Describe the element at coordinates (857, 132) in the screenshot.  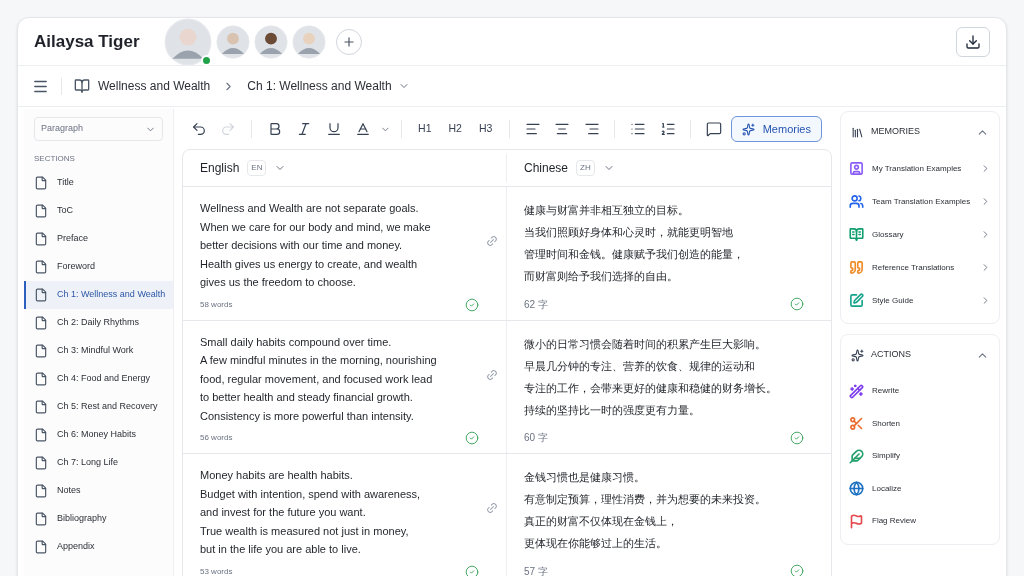
I see `library-icon` at that location.